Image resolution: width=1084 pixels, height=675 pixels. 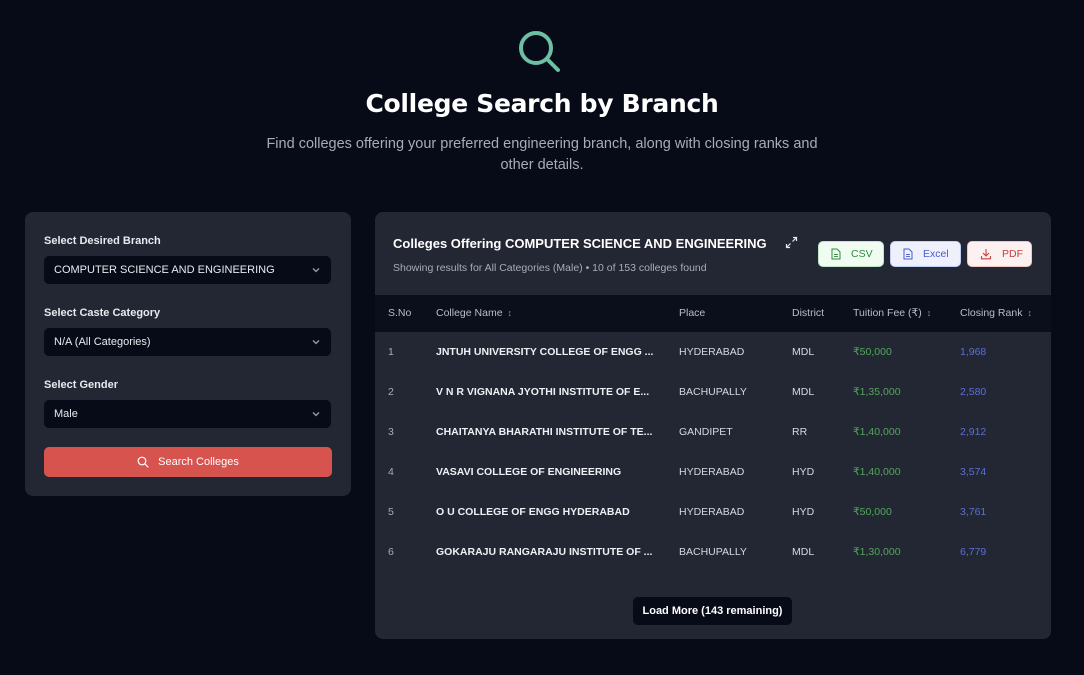 I want to click on caste-select-value: N/A (All Categories), so click(x=102, y=342).